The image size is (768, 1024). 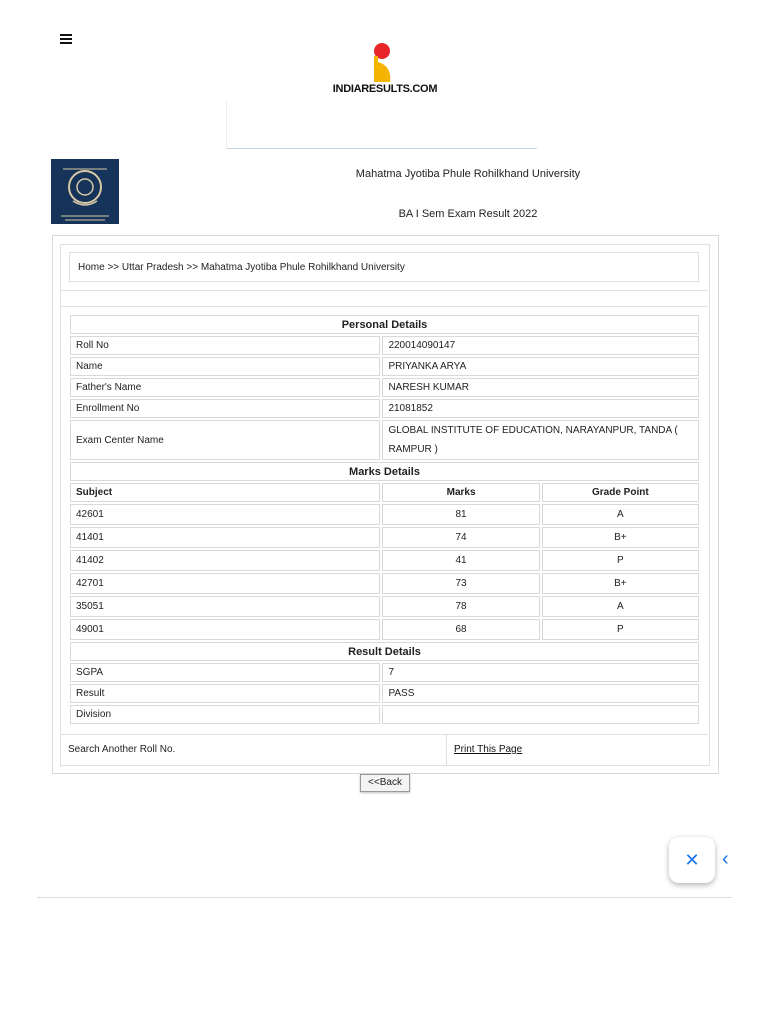 What do you see at coordinates (384, 651) in the screenshot?
I see `result-details-heading: Result Details` at bounding box center [384, 651].